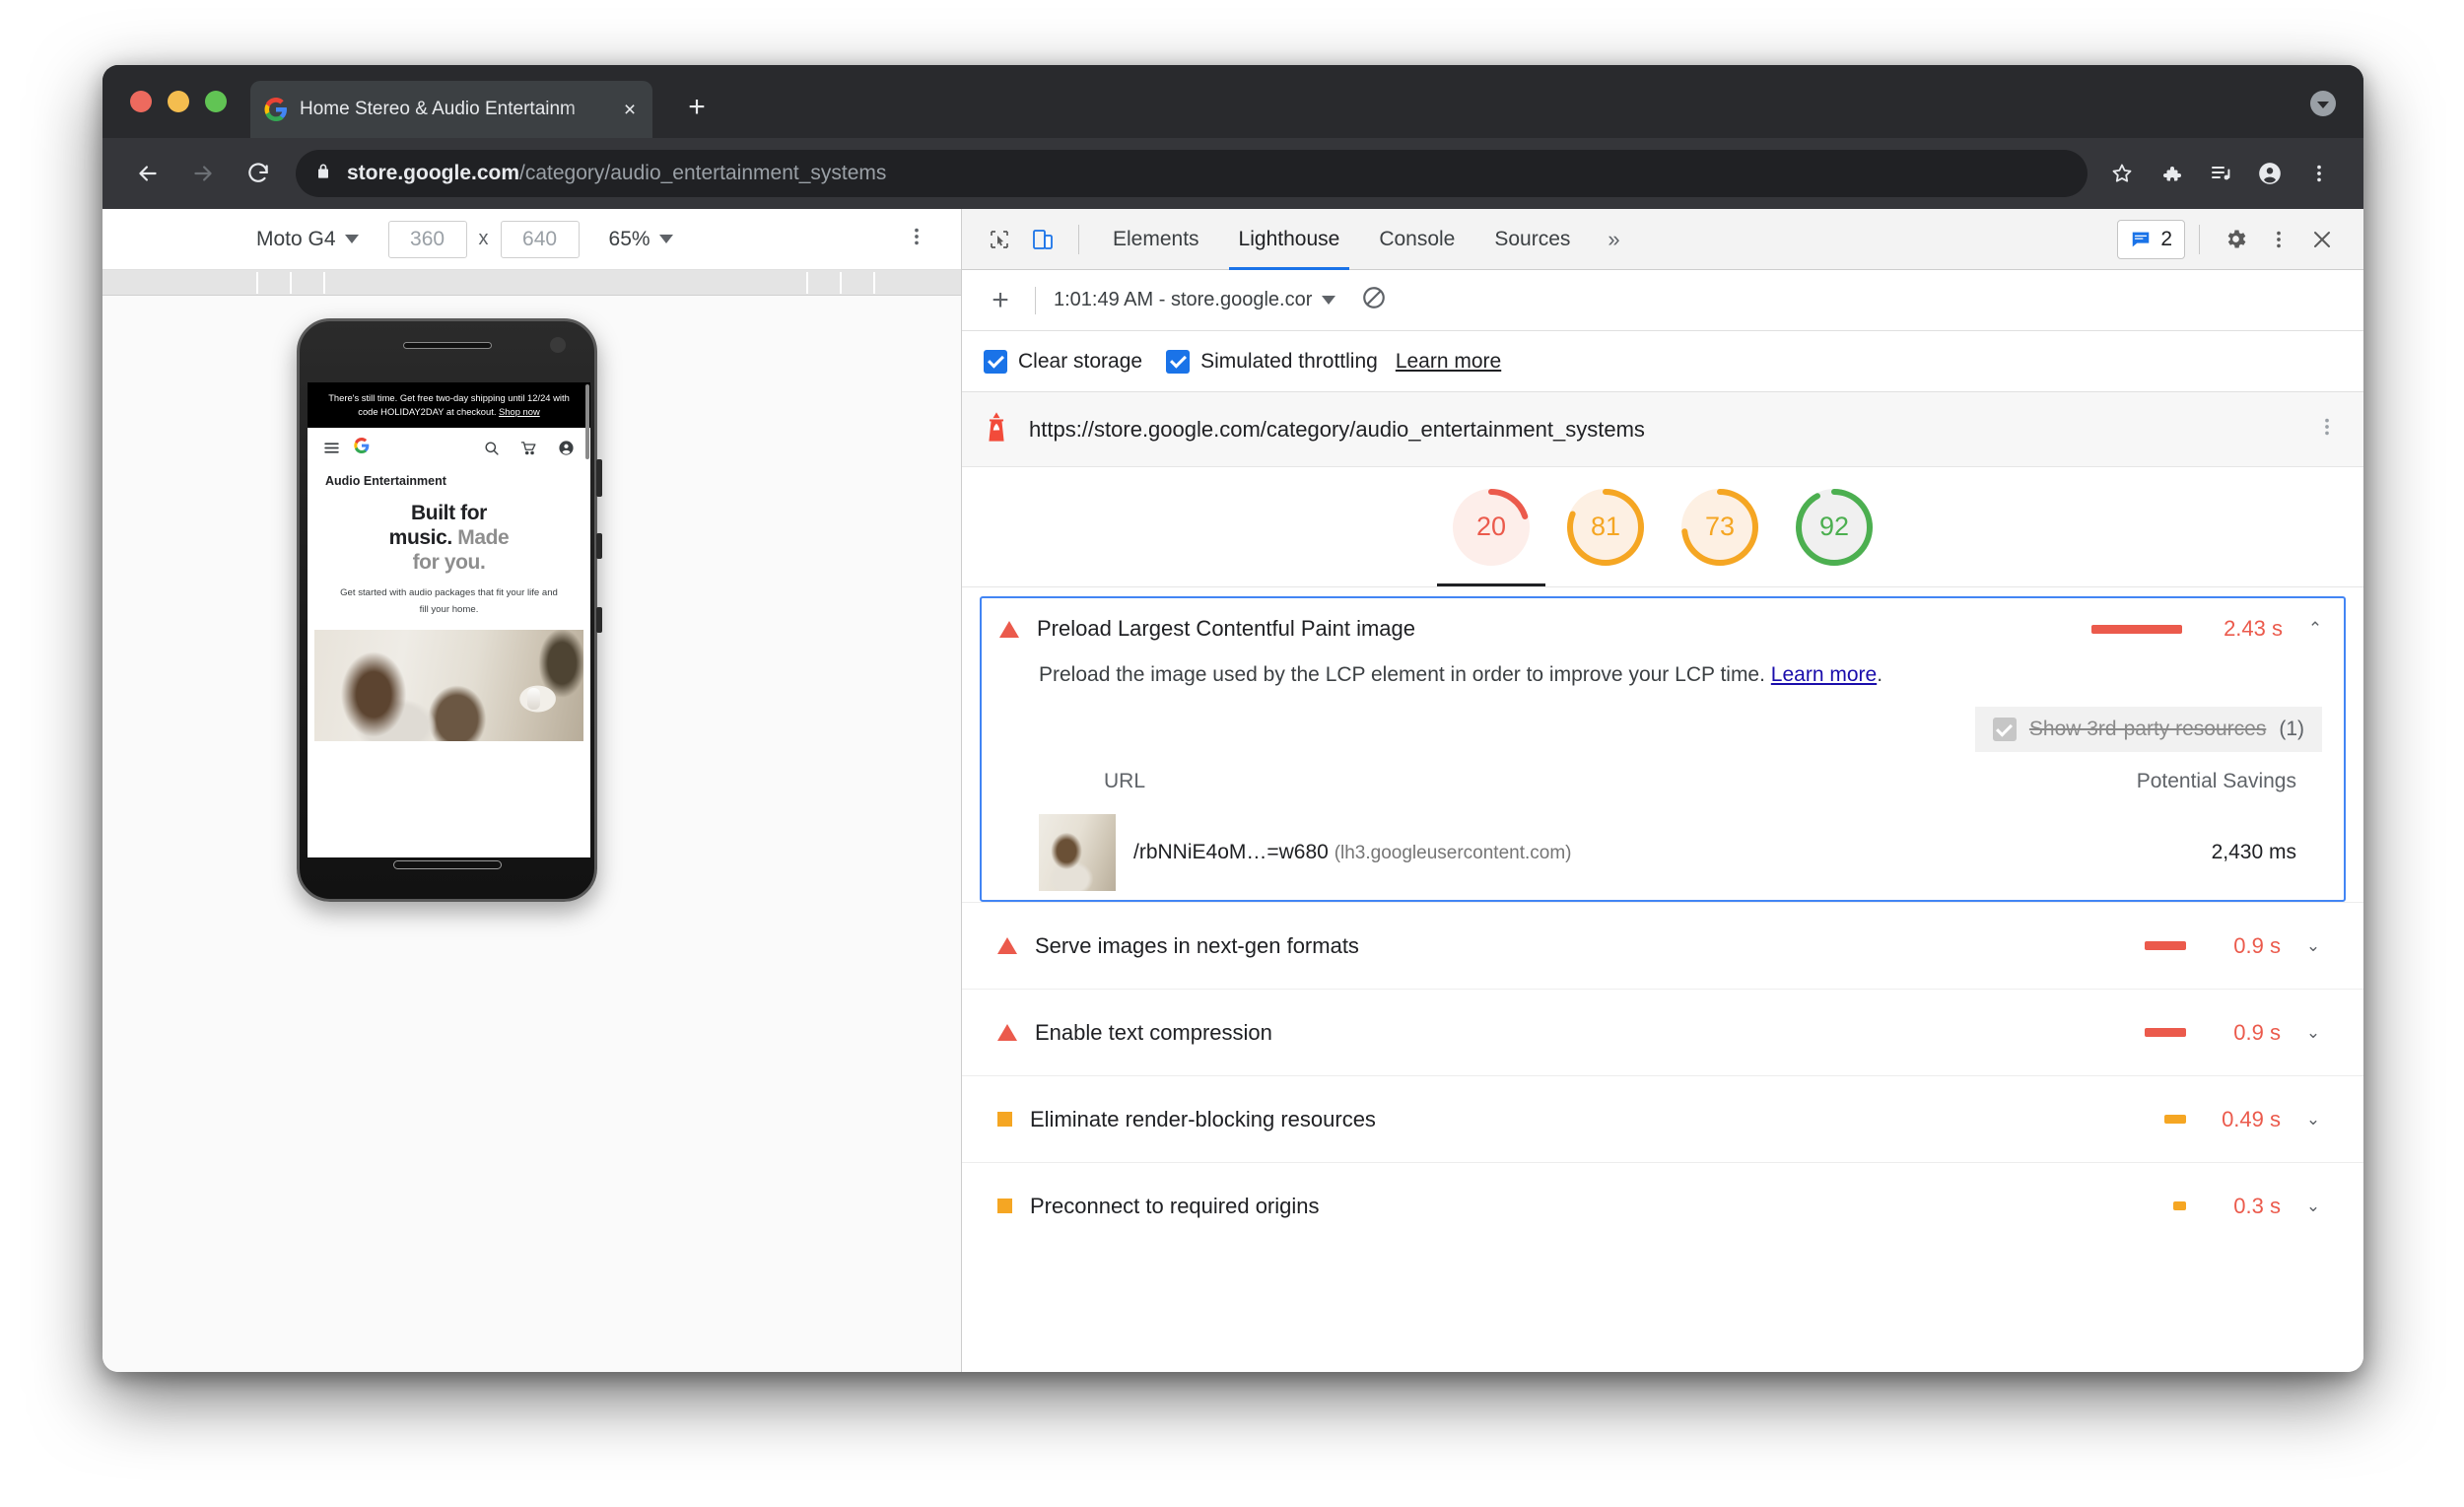 This screenshot has width=2464, height=1507. What do you see at coordinates (483, 538) in the screenshot?
I see `hero-line-2b: Made` at bounding box center [483, 538].